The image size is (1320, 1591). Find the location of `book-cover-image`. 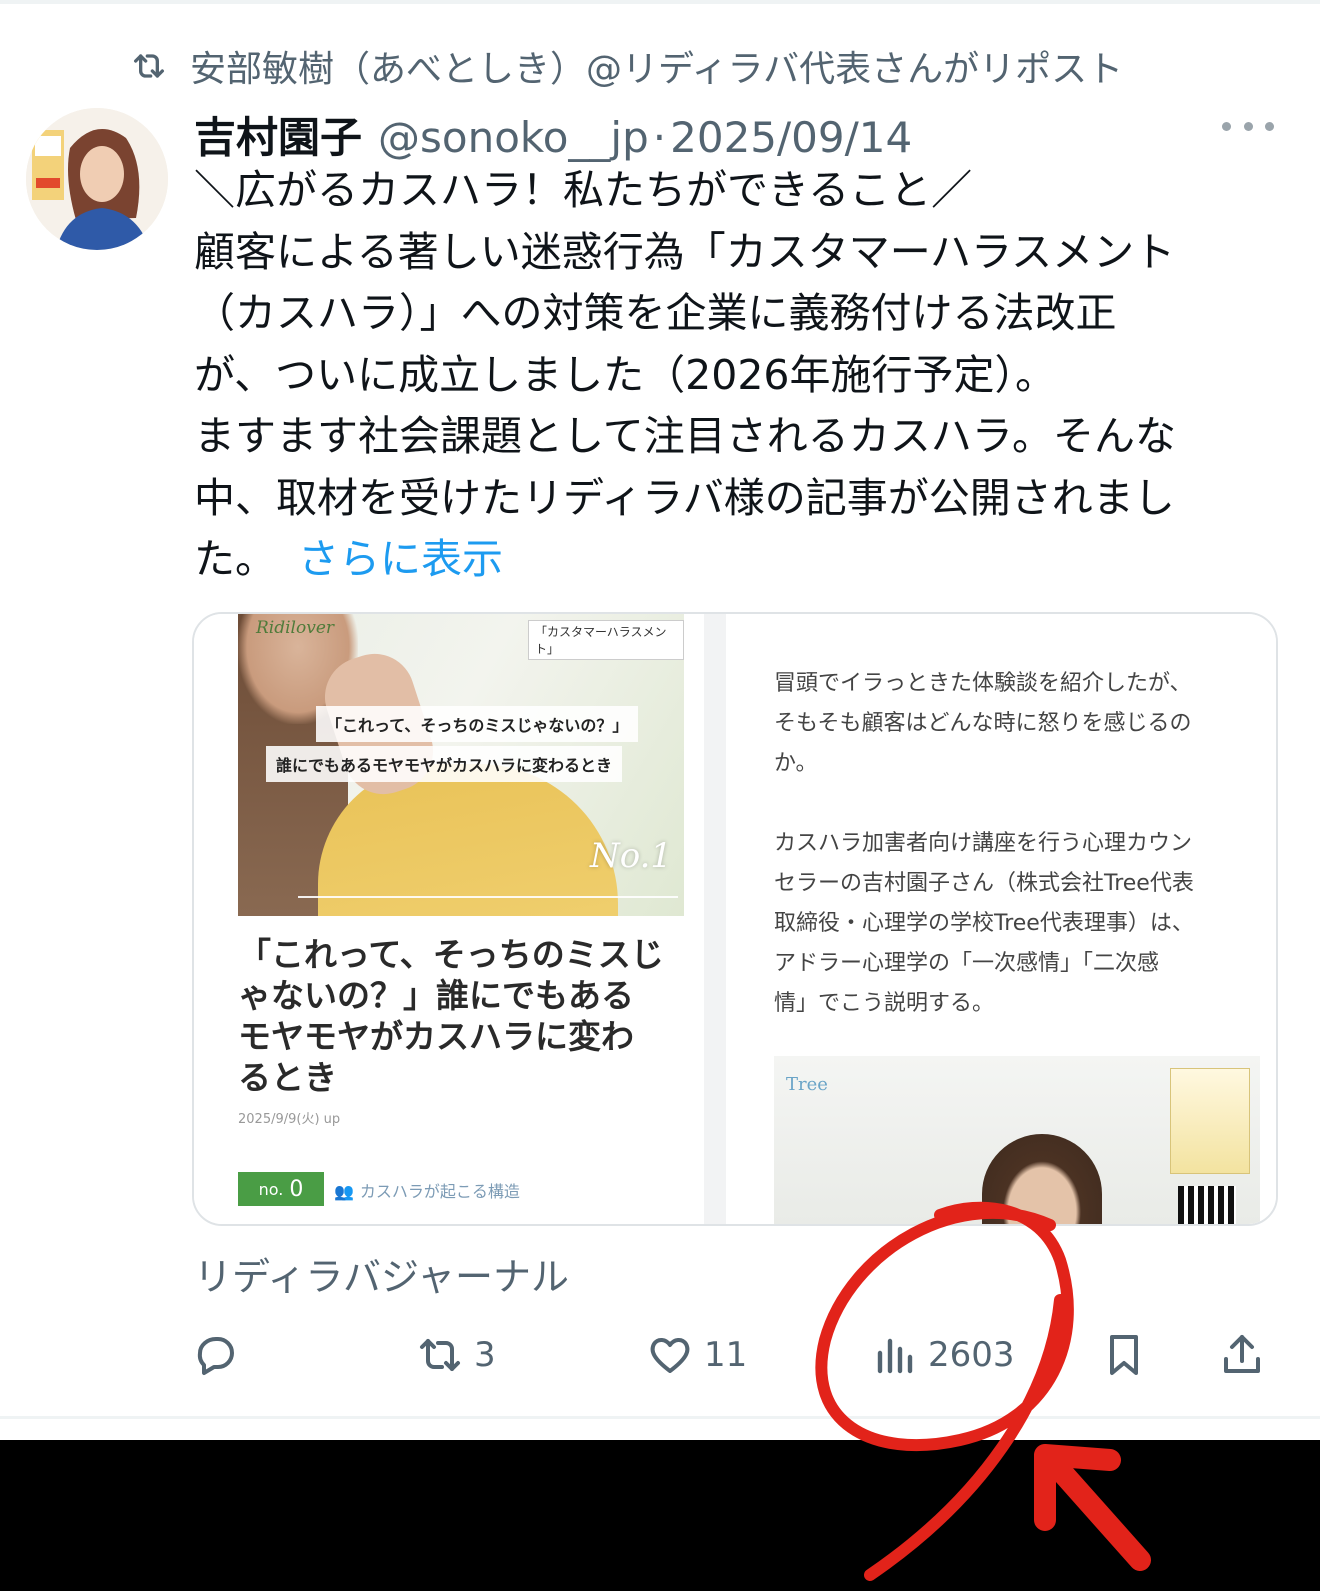

book-cover-image is located at coordinates (1210, 1121).